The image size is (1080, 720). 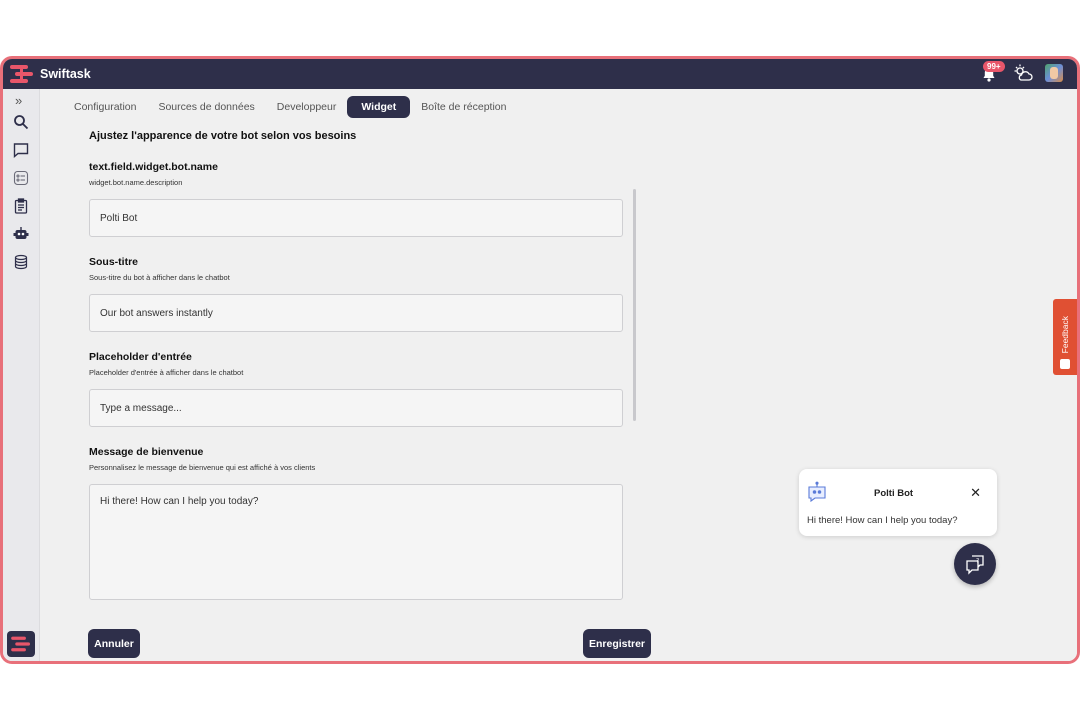 What do you see at coordinates (21, 644) in the screenshot?
I see `sidebar-logo-icon` at bounding box center [21, 644].